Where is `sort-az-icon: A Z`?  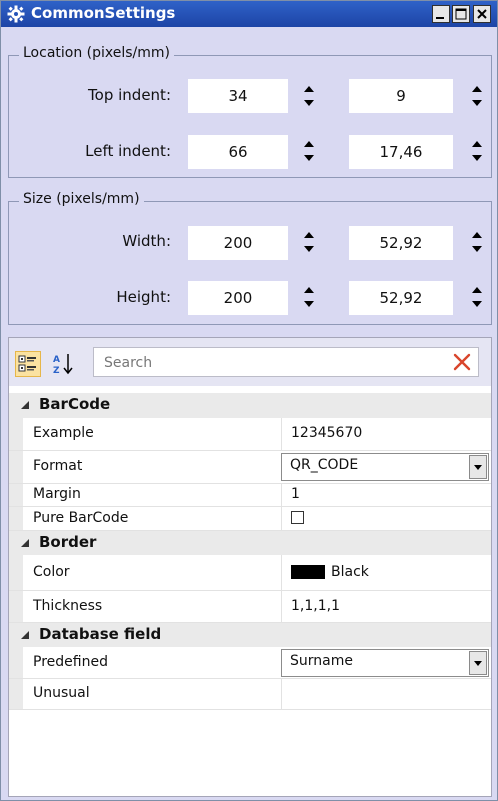 sort-az-icon: A Z is located at coordinates (63, 365).